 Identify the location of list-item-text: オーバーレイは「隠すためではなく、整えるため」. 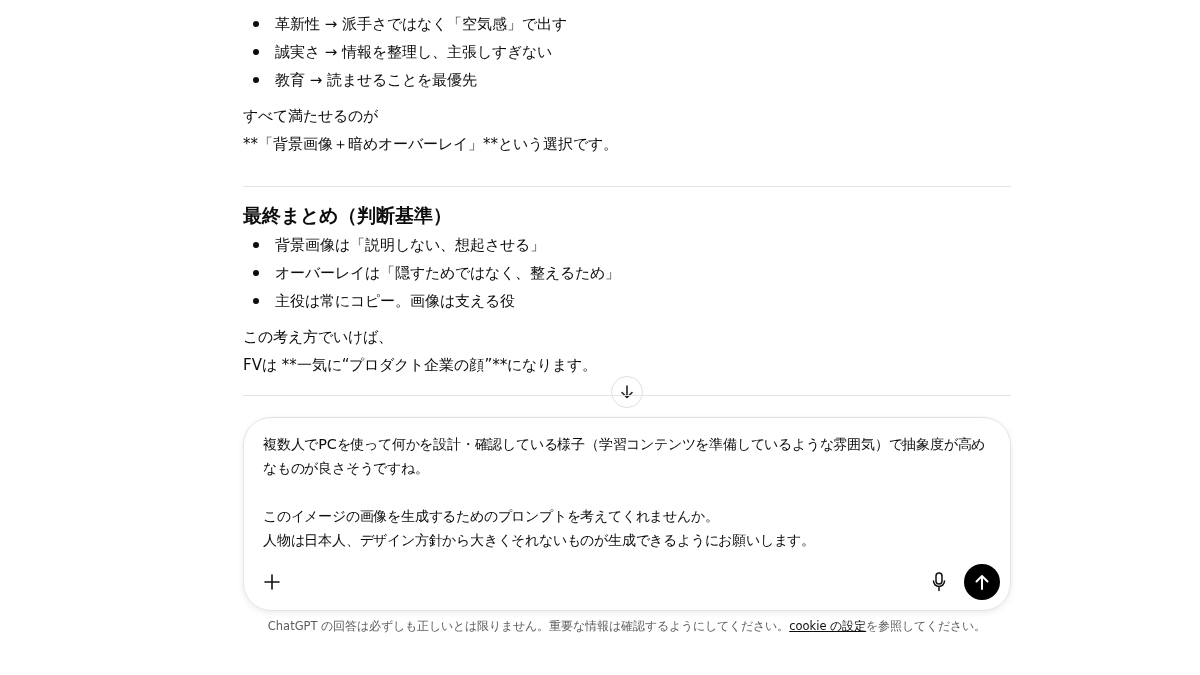
(447, 273).